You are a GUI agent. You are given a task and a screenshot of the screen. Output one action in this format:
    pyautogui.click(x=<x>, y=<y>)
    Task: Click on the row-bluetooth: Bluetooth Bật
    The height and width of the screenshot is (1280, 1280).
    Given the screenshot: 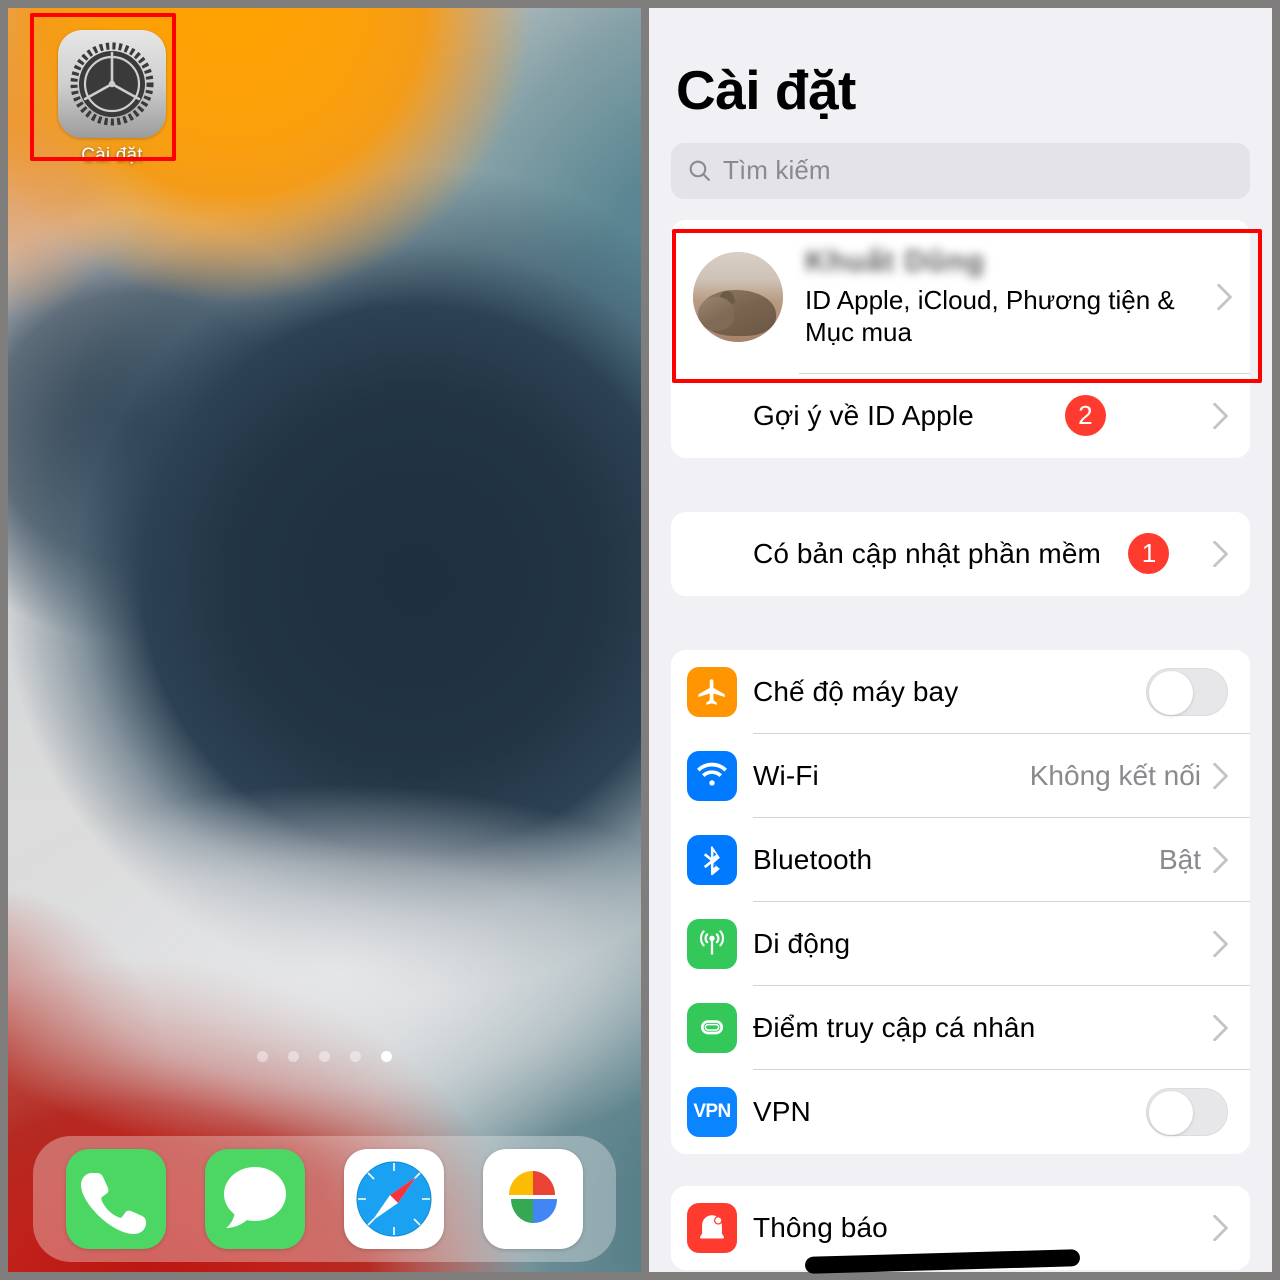 What is the action you would take?
    pyautogui.click(x=960, y=859)
    